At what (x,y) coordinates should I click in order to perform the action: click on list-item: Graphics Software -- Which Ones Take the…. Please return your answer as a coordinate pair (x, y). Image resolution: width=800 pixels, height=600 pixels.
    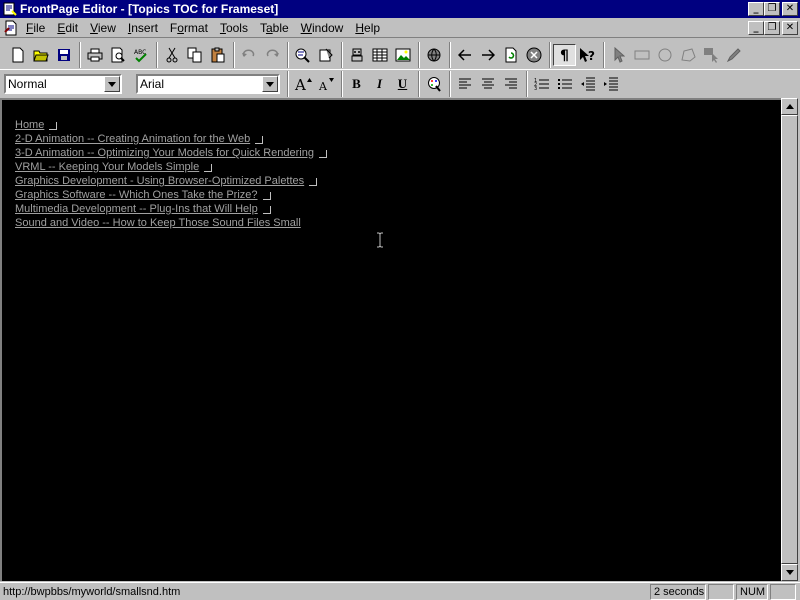
    Looking at the image, I should click on (171, 195).